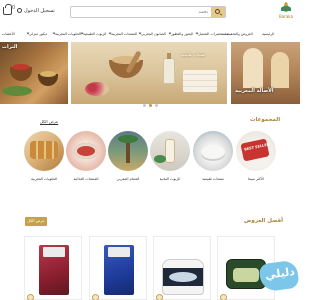 Image resolution: width=320 pixels, height=300 pixels. Describe the element at coordinates (265, 120) in the screenshot. I see `categories-title: المجموعات` at that location.